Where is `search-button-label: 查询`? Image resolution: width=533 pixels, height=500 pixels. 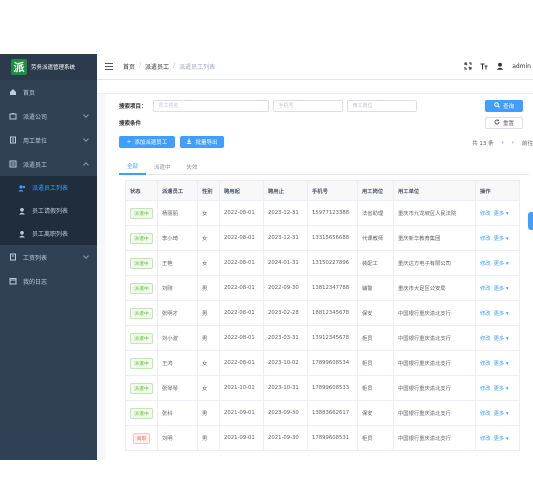
search-button-label: 查询 is located at coordinates (508, 107).